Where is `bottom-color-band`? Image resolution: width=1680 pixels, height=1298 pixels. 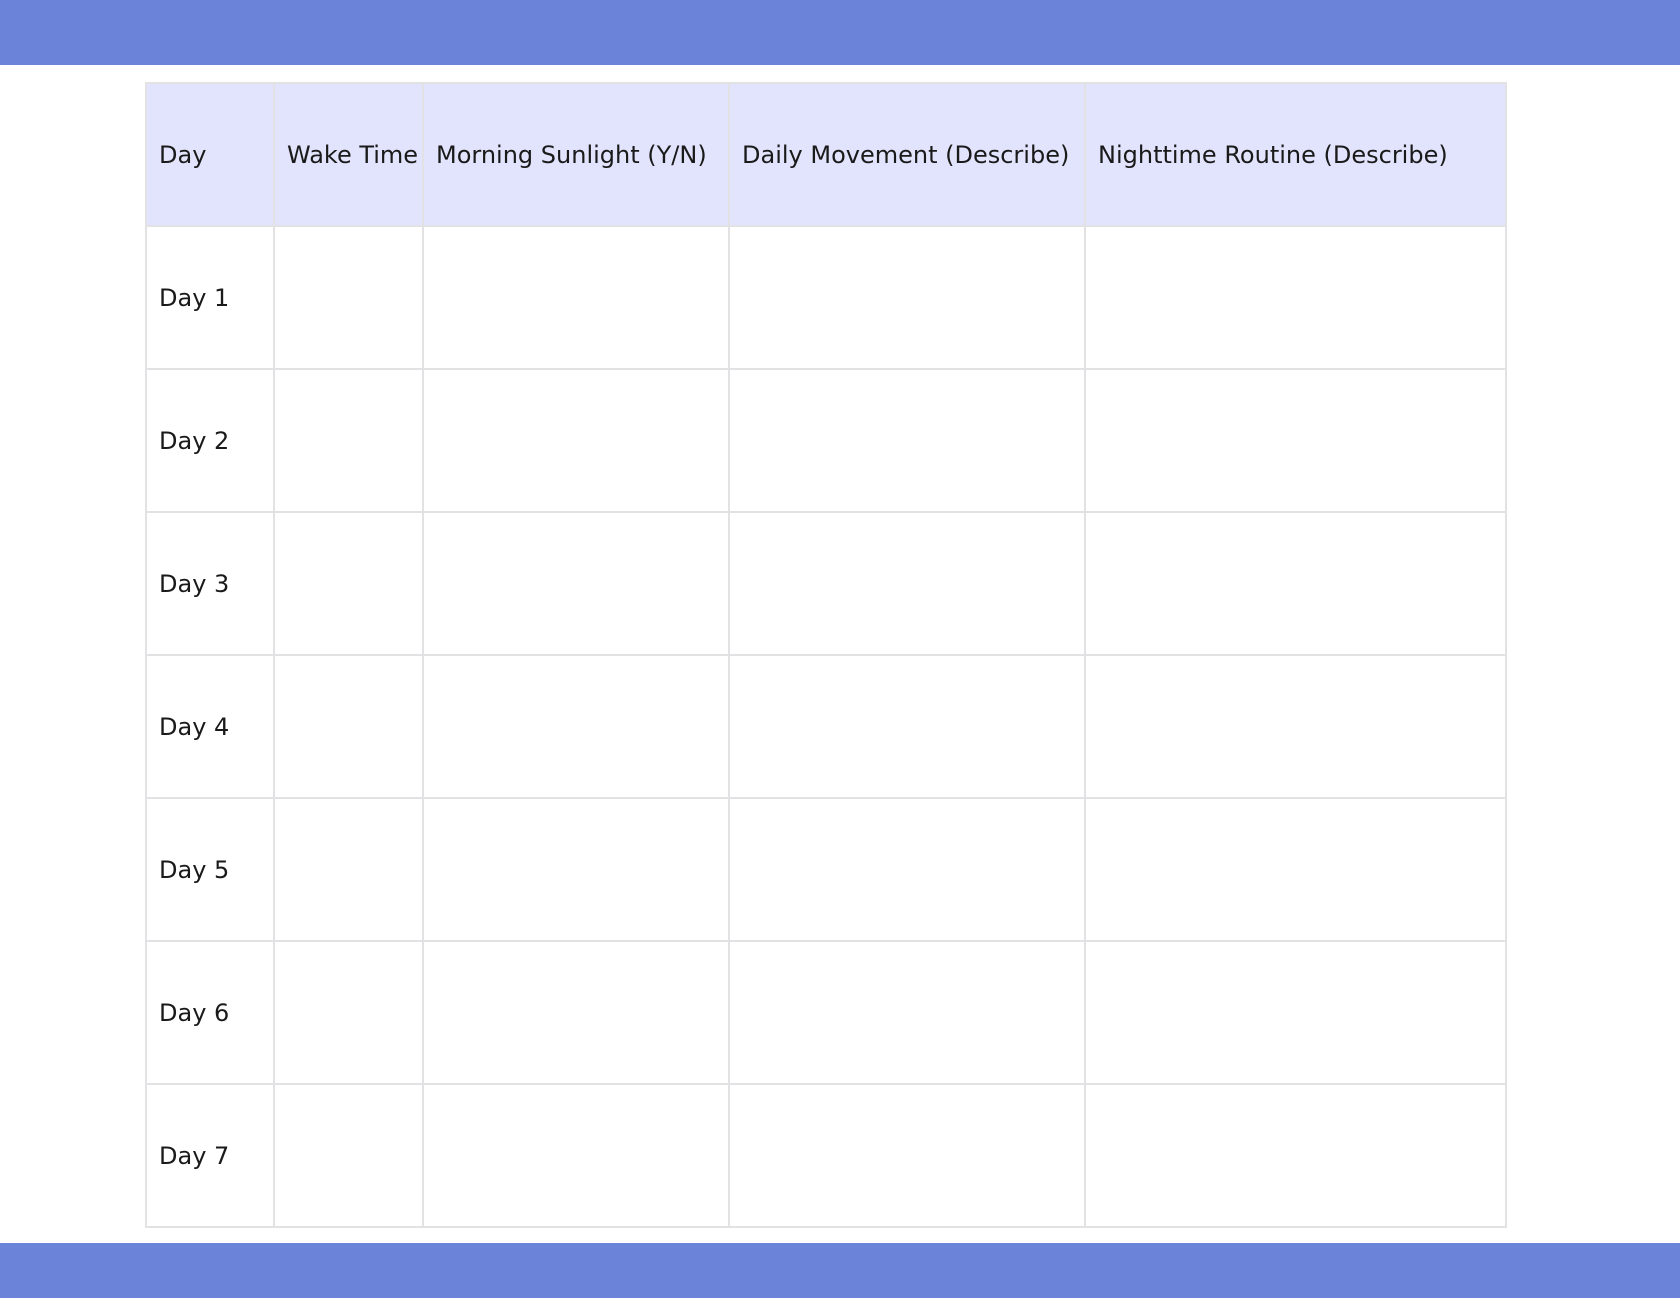 bottom-color-band is located at coordinates (840, 1270).